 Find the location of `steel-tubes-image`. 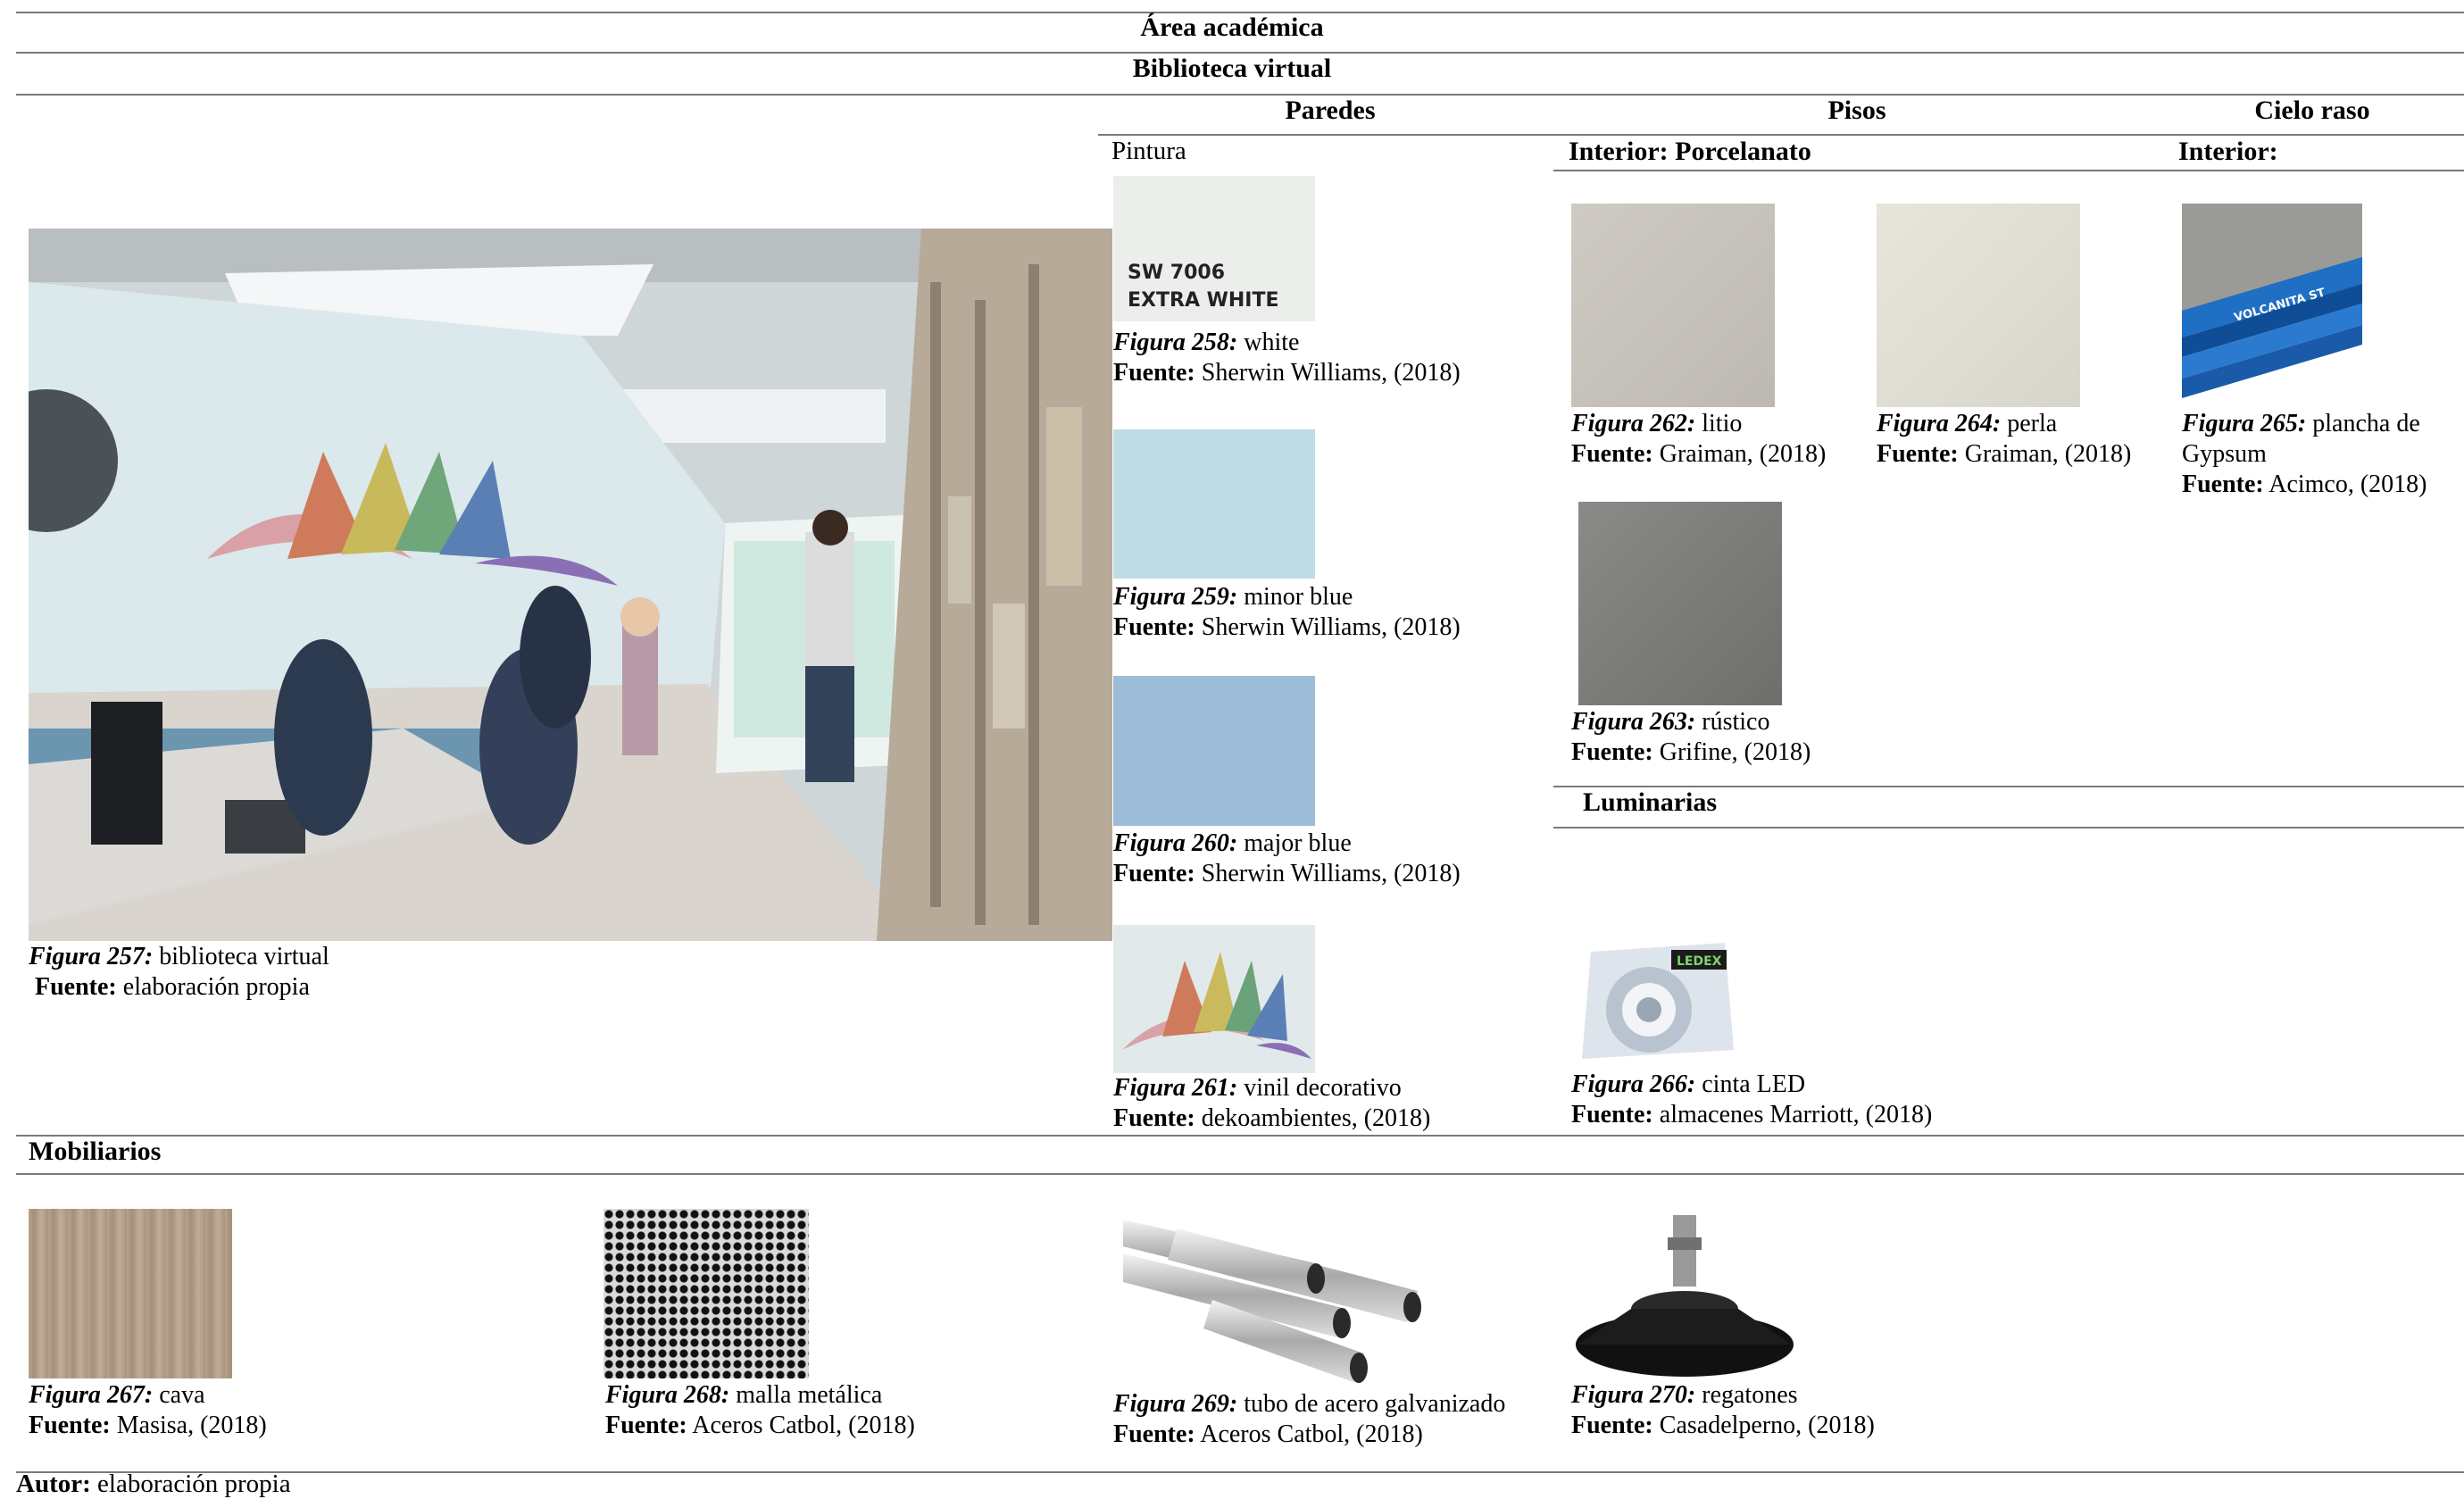

steel-tubes-image is located at coordinates (1282, 1298).